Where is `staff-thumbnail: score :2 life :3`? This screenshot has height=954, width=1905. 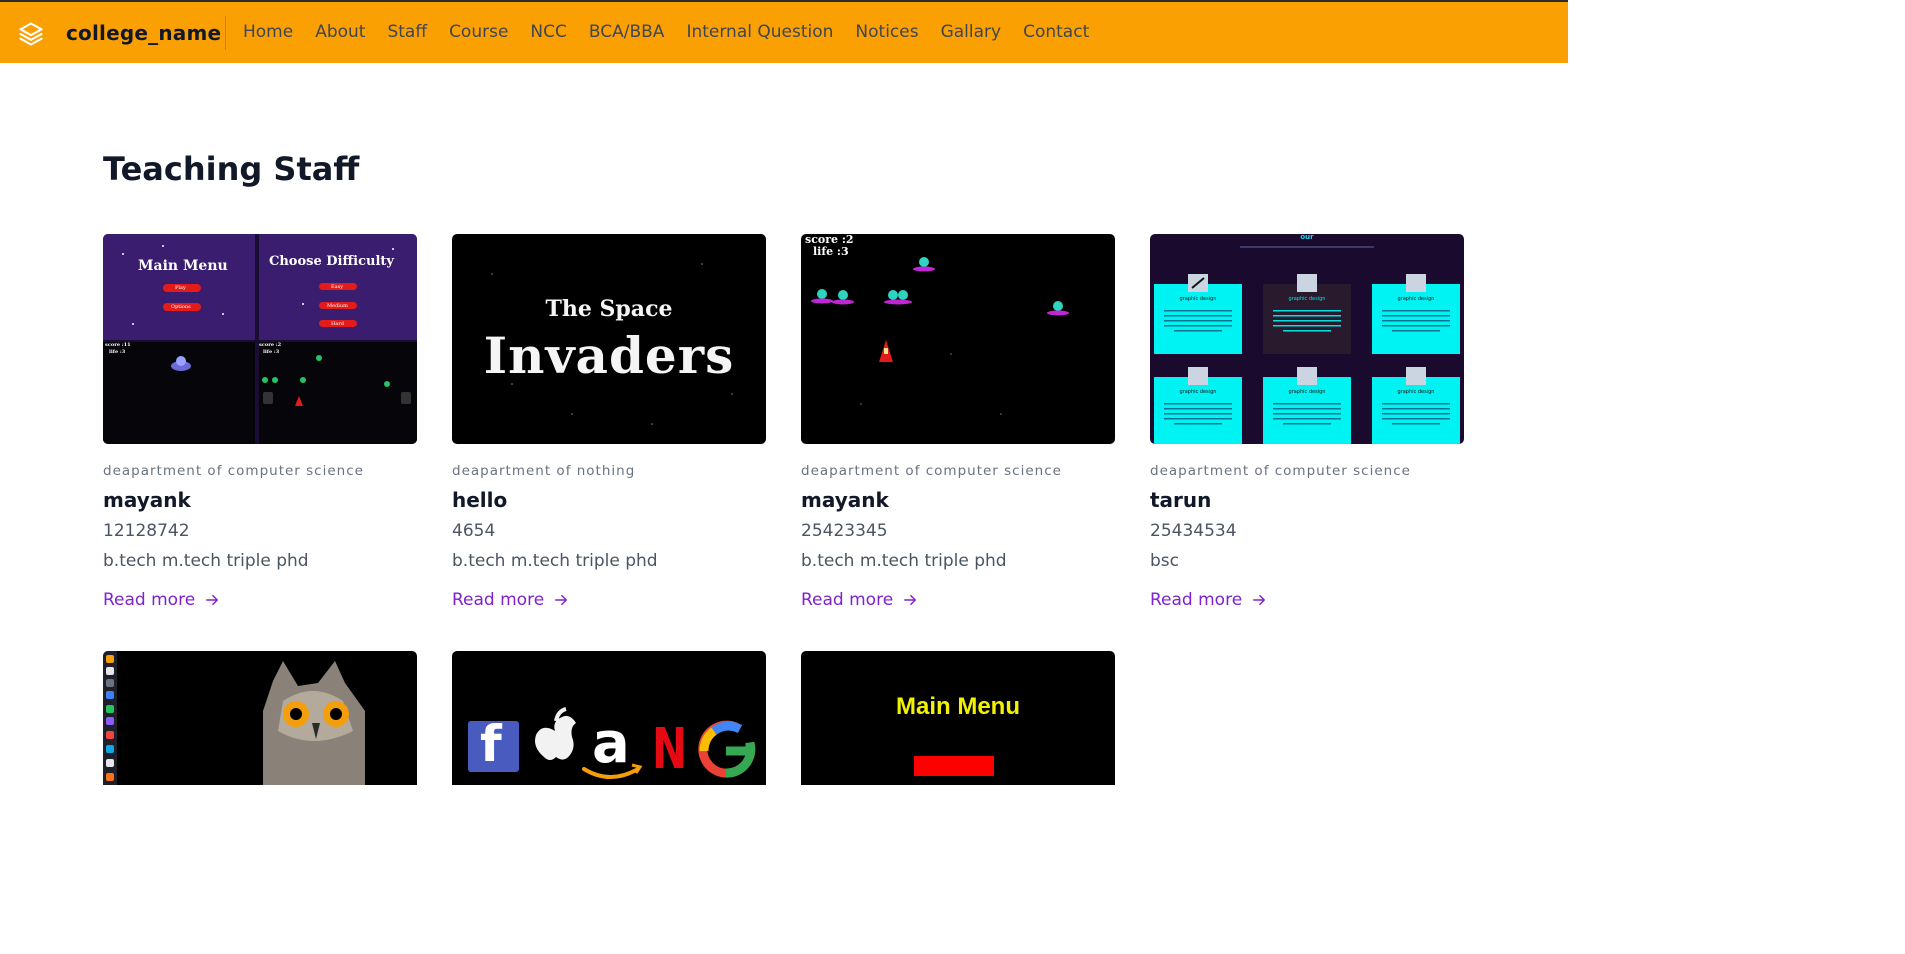
staff-thumbnail: score :2 life :3 is located at coordinates (958, 339).